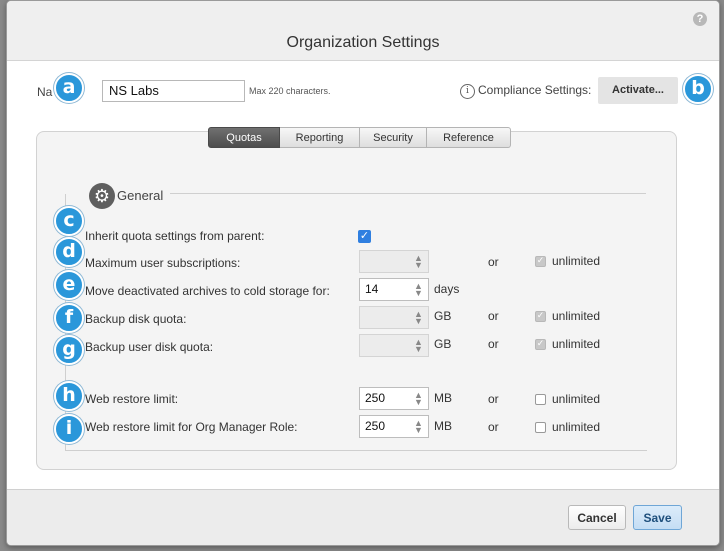  I want to click on marker-d: d, so click(69, 252).